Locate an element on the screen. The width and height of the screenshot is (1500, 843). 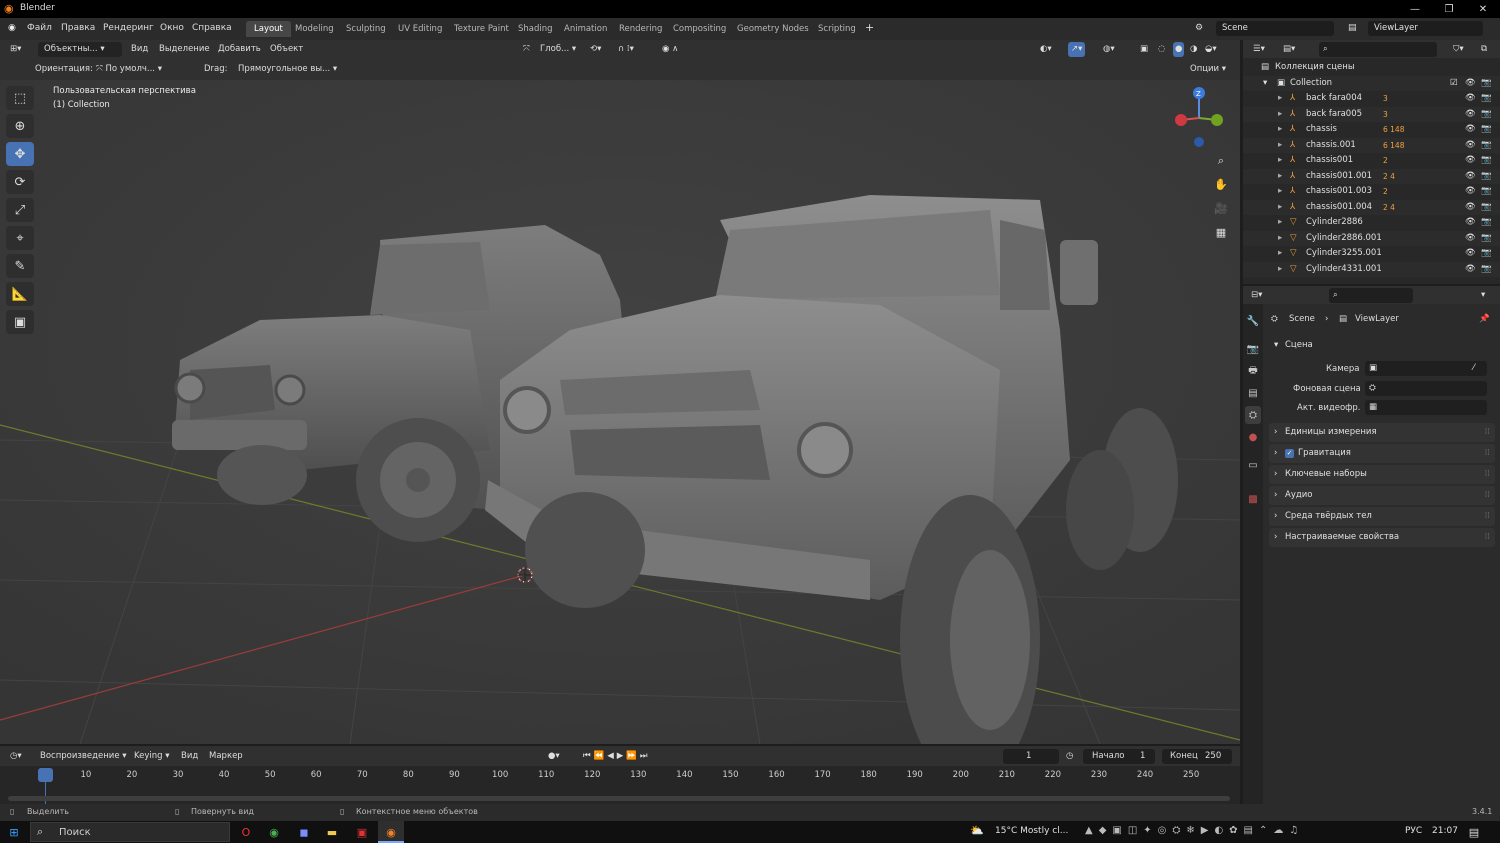
playback-controls-icon: ⏮⏪◀▶⏩⏭ is located at coordinates (617, 756).